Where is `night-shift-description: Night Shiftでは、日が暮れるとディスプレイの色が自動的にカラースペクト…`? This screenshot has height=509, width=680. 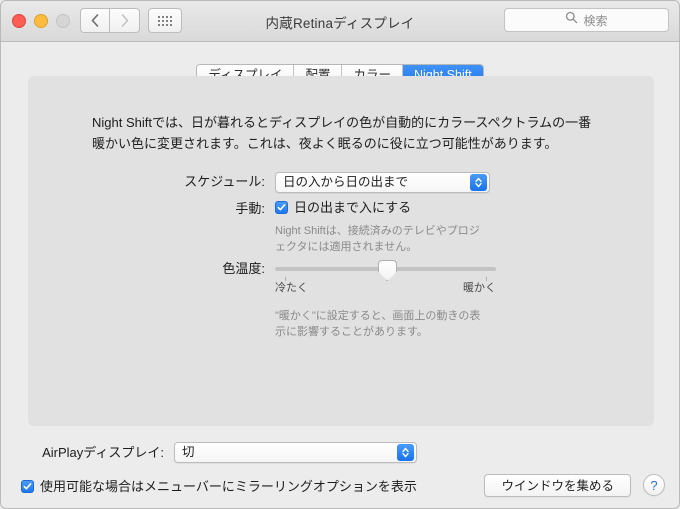 night-shift-description: Night Shiftでは、日が暮れるとディスプレイの色が自動的にカラースペクト… is located at coordinates (342, 133).